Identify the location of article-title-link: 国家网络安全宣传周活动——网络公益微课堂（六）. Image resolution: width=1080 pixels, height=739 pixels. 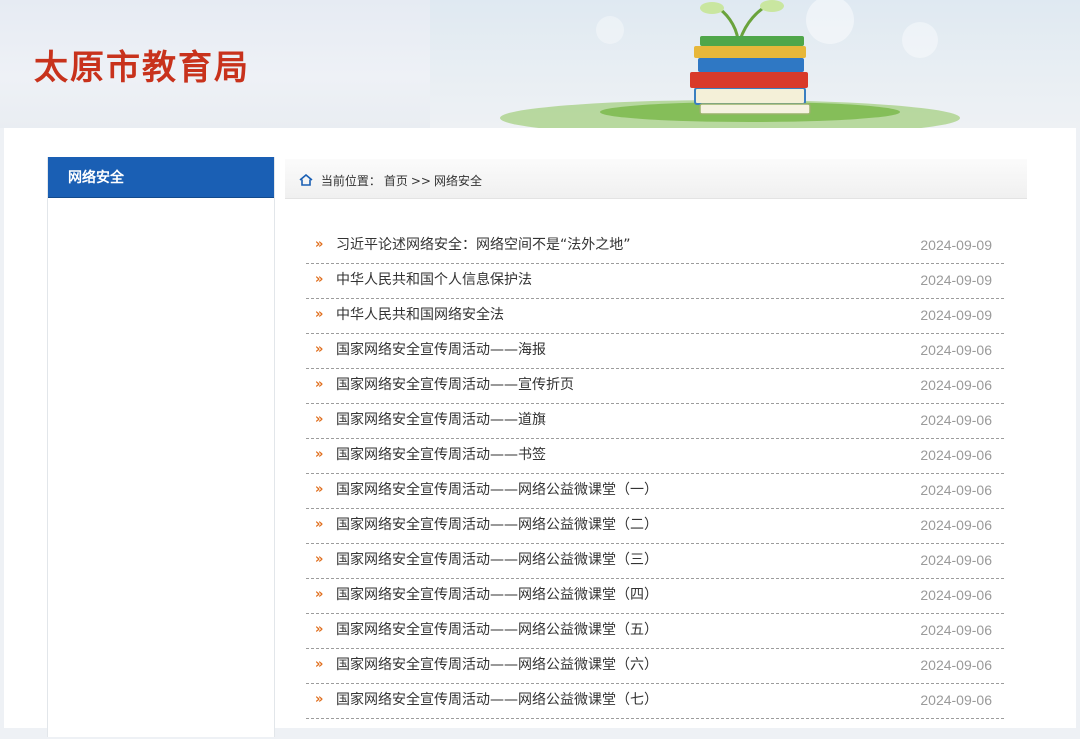
(497, 665).